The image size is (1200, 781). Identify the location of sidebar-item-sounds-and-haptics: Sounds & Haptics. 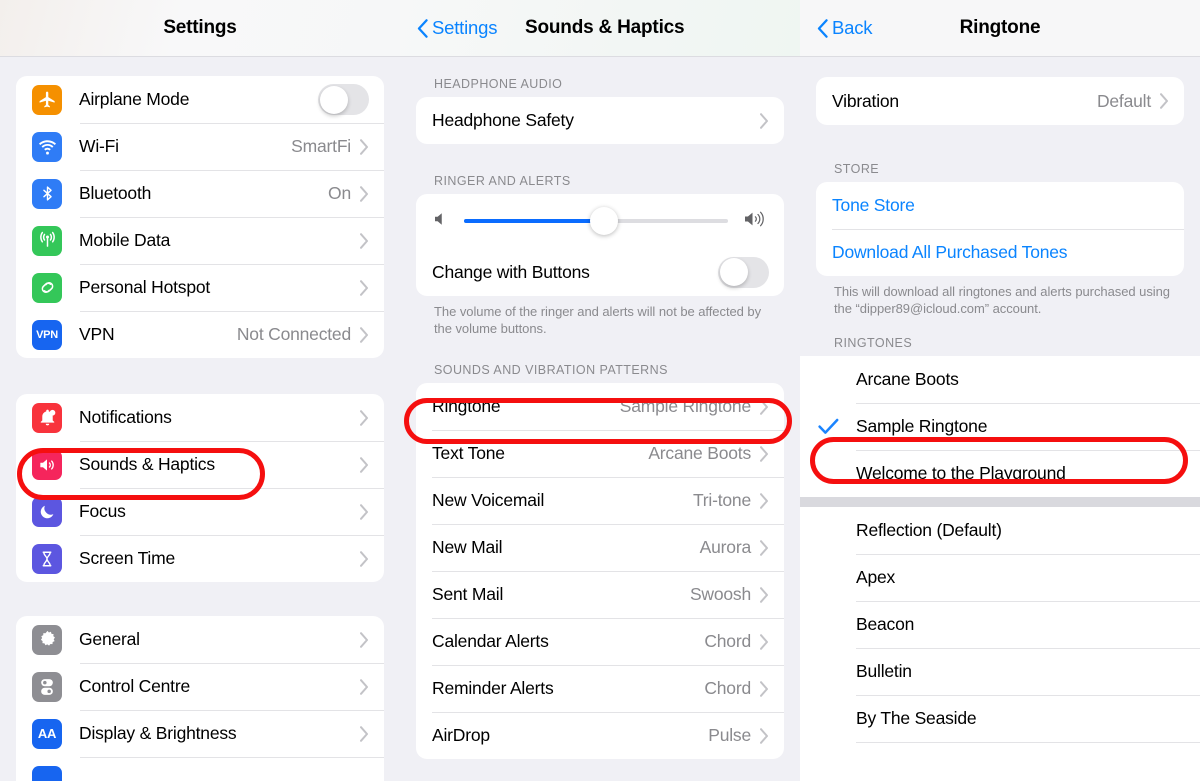
(200, 464).